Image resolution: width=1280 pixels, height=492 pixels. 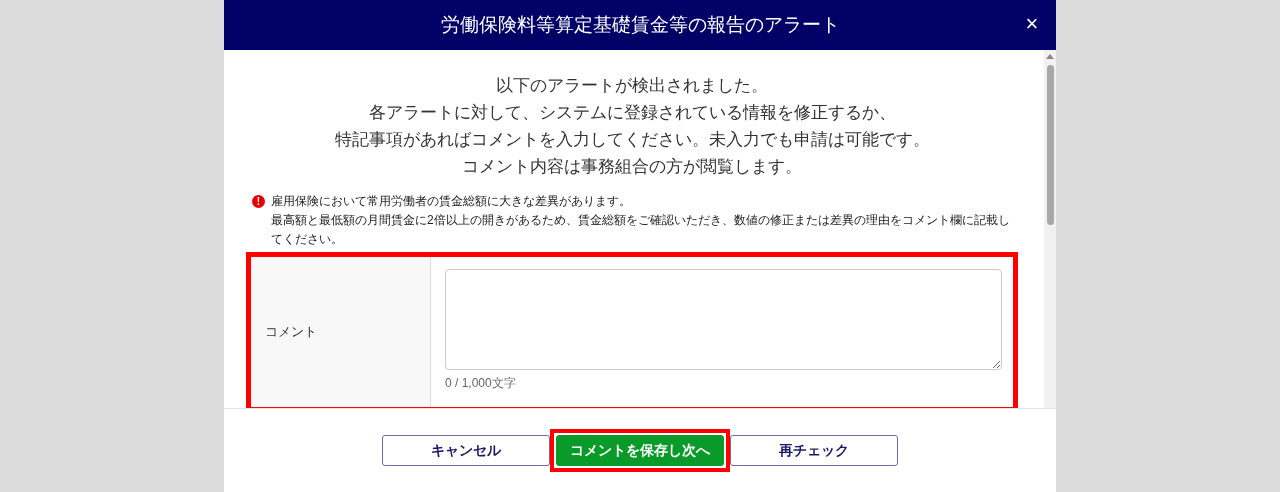 I want to click on intro-text: コメント内容は事務組合の方が閲覧します。, so click(x=632, y=166).